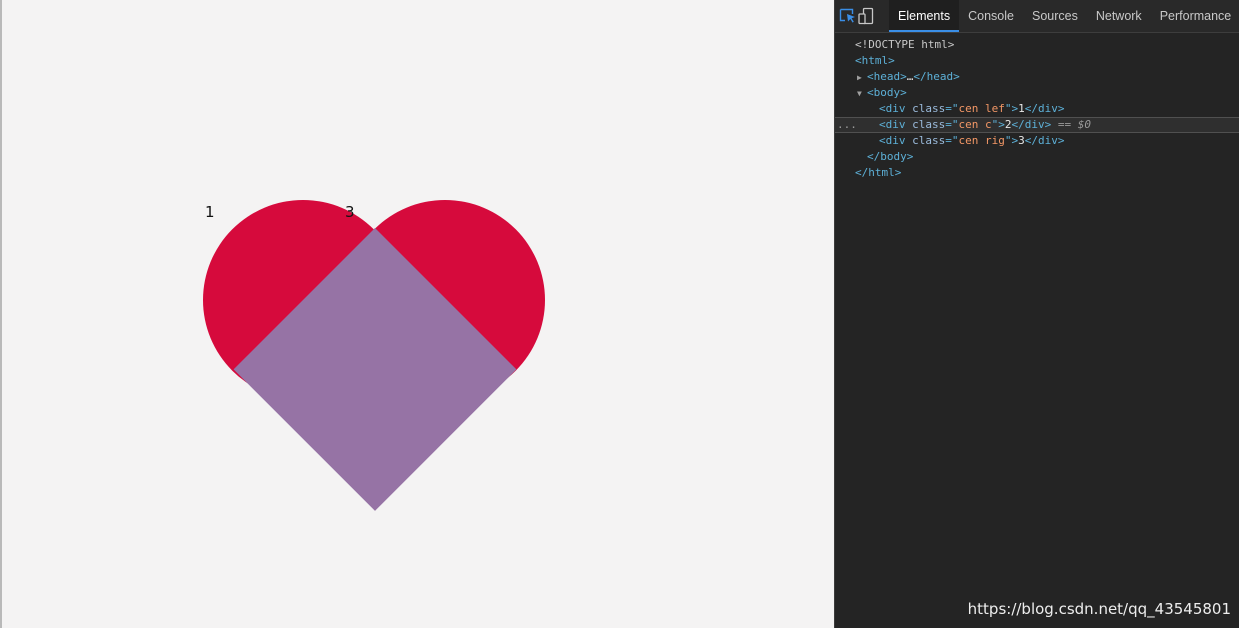 The width and height of the screenshot is (1239, 628). Describe the element at coordinates (991, 16) in the screenshot. I see `tab-console: Console` at that location.